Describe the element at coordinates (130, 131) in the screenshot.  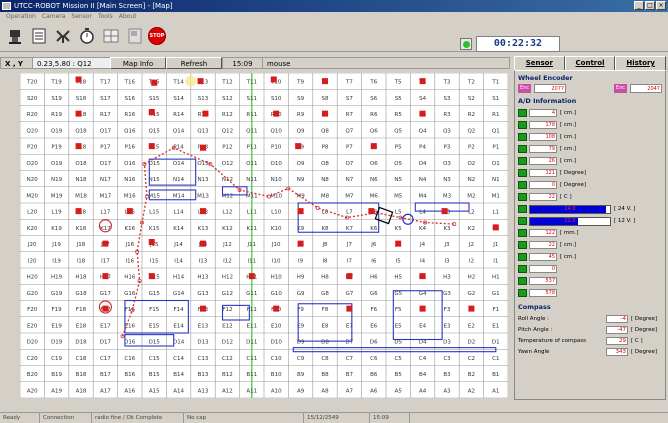
I see `cell-label: Q16` at that location.